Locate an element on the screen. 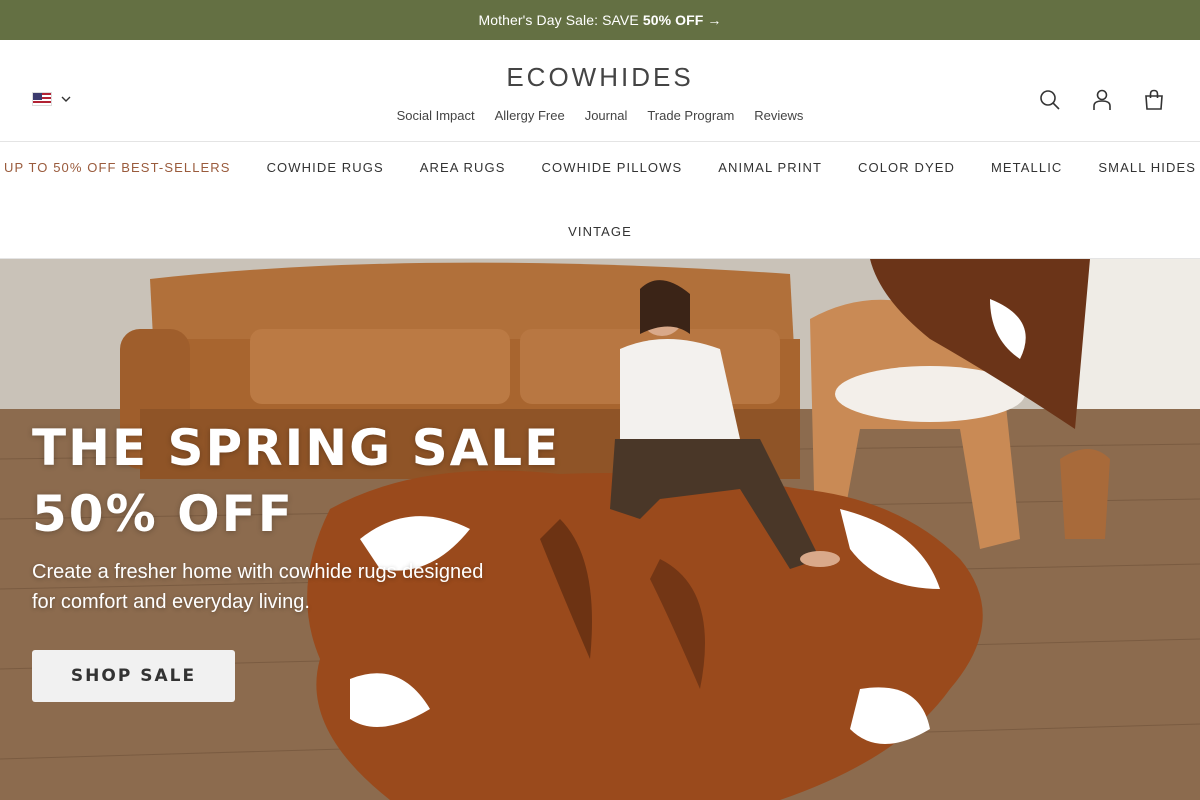 The image size is (1200, 800). chevron-down-icon is located at coordinates (66, 99).